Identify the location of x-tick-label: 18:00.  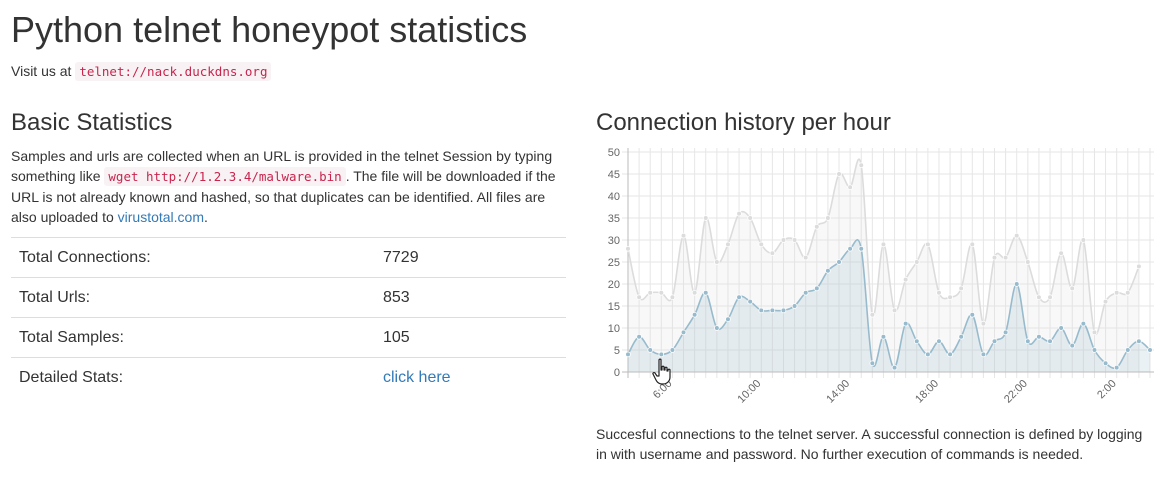
(927, 392).